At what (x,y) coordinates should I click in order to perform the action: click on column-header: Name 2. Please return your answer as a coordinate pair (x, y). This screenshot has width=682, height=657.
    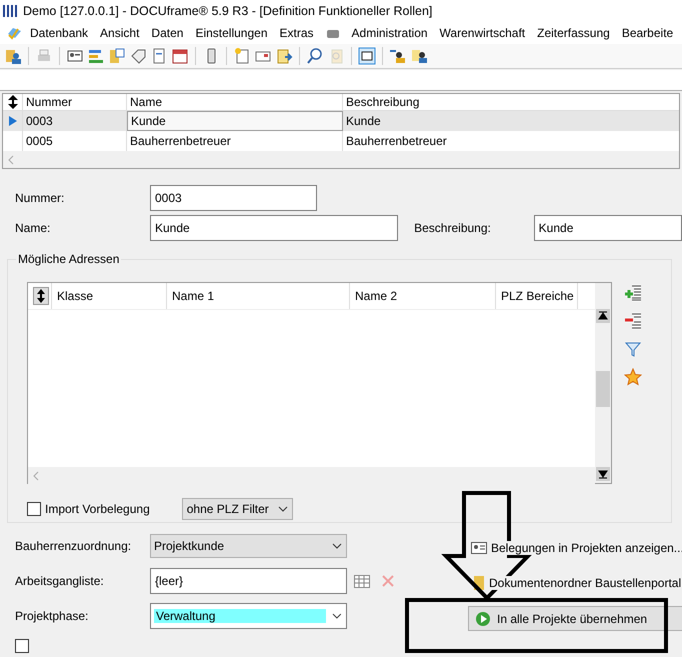
    Looking at the image, I should click on (423, 296).